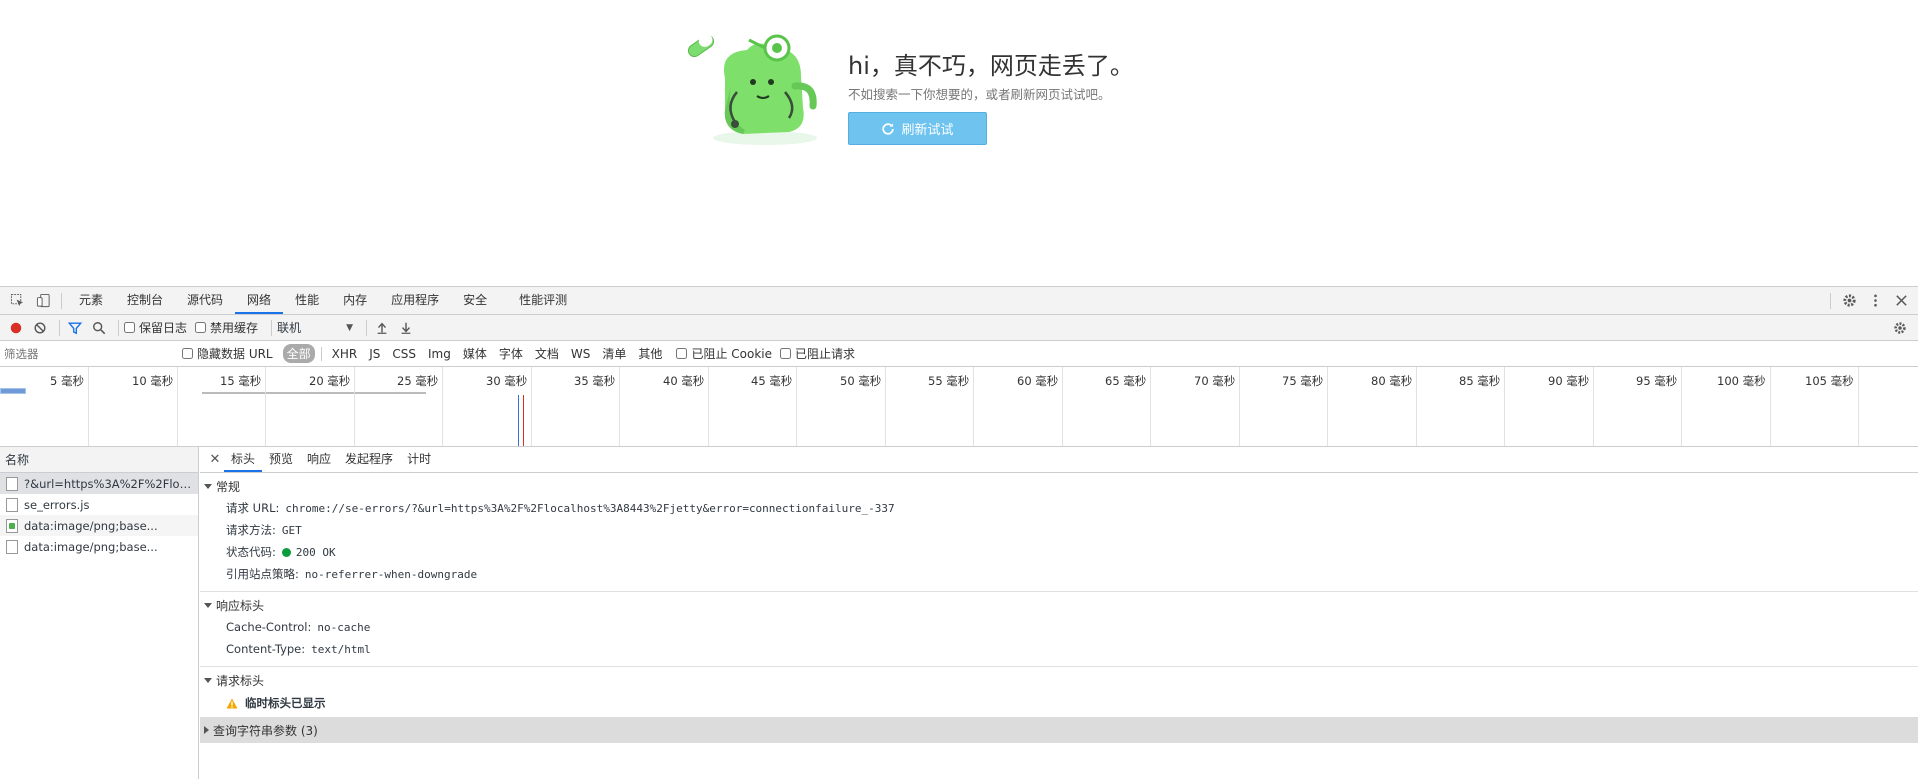 Image resolution: width=1918 pixels, height=779 pixels. What do you see at coordinates (319, 459) in the screenshot?
I see `tab-response: 响应` at bounding box center [319, 459].